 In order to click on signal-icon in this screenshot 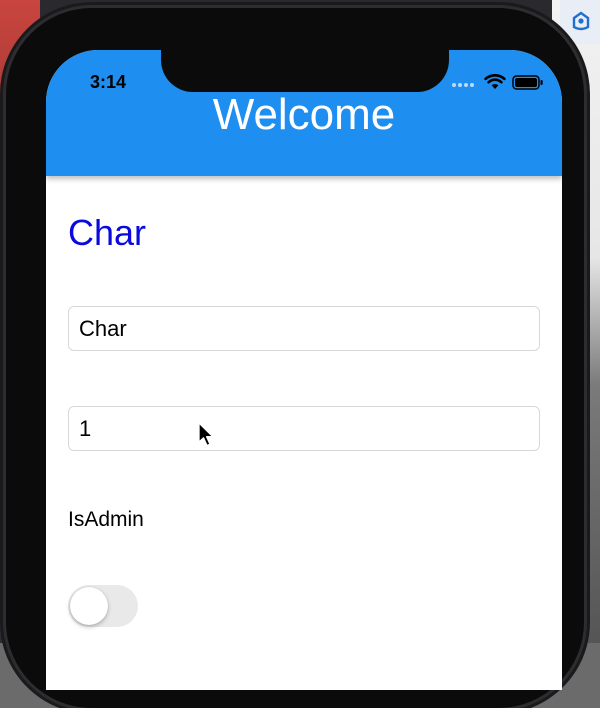, I will do `click(465, 82)`.